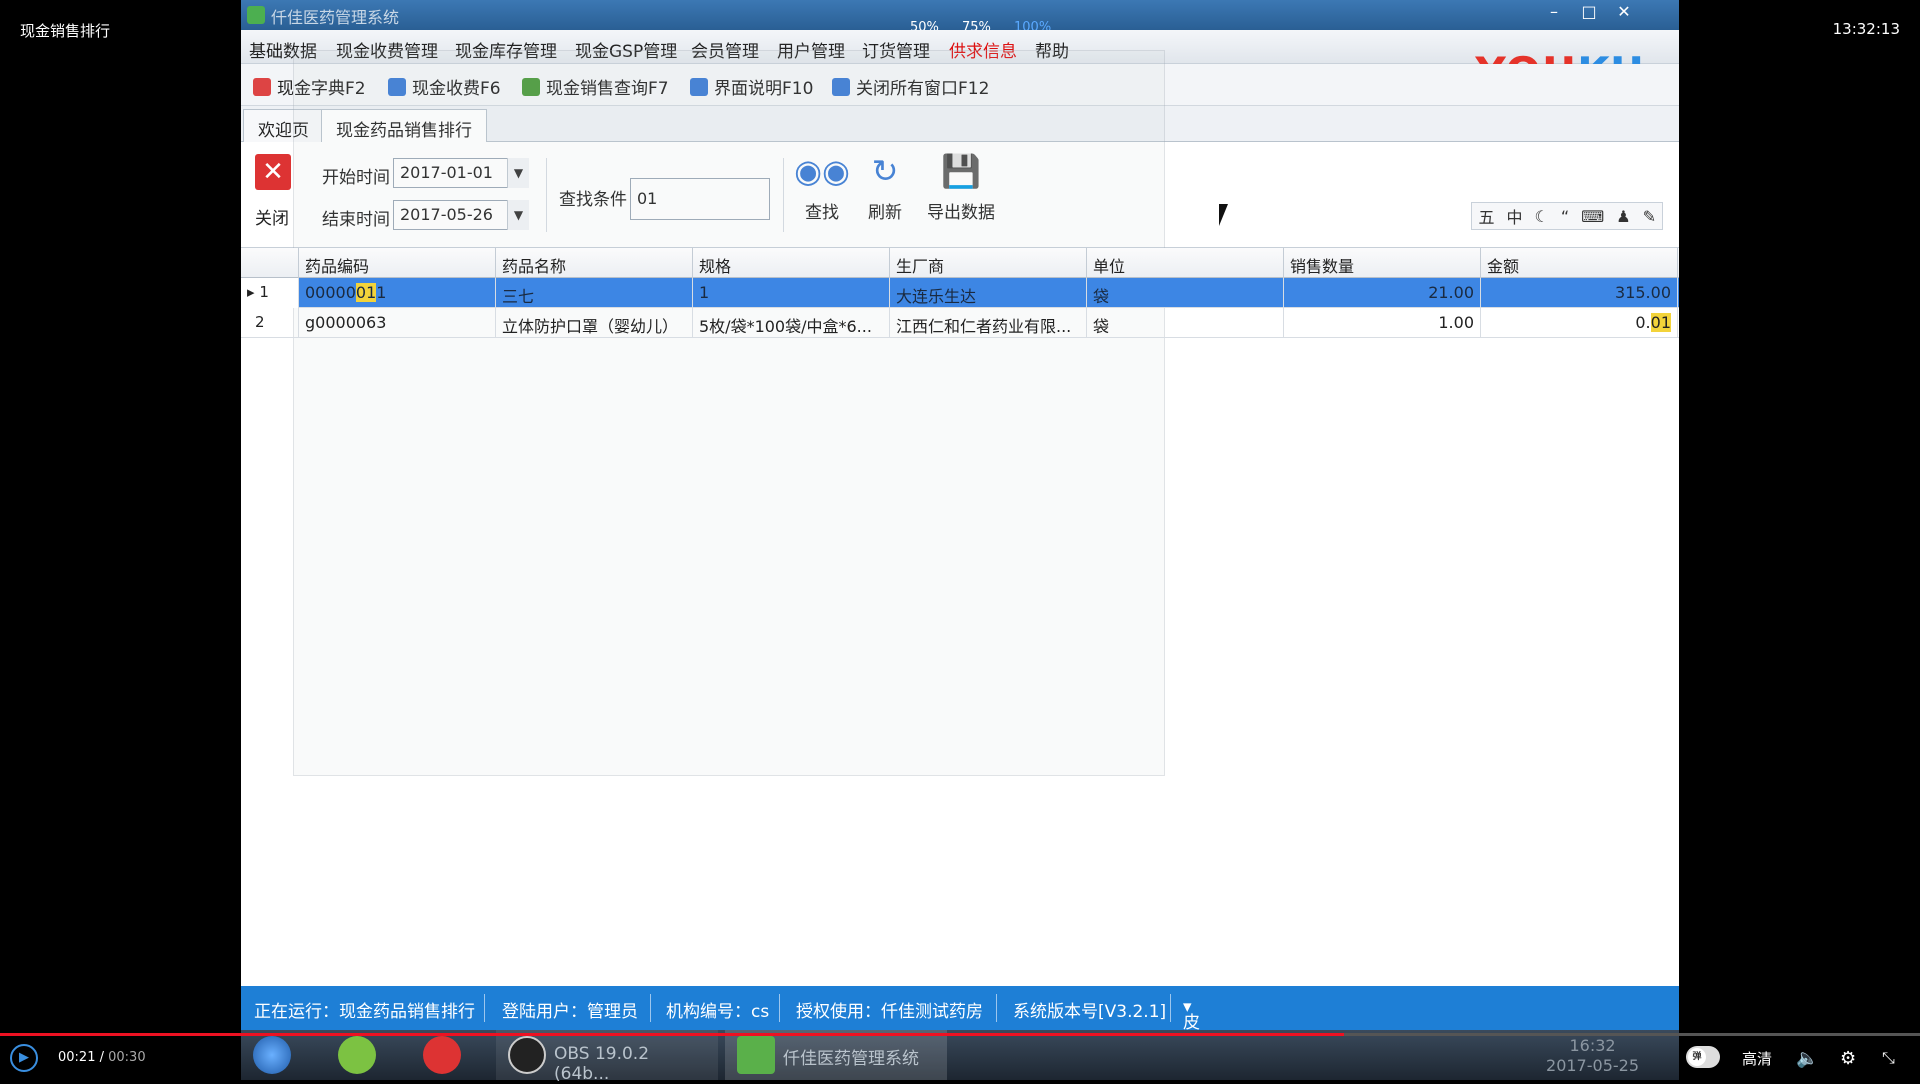 The width and height of the screenshot is (1920, 1084). Describe the element at coordinates (718, 1012) in the screenshot. I see `status-org: 机构编号：cs` at that location.